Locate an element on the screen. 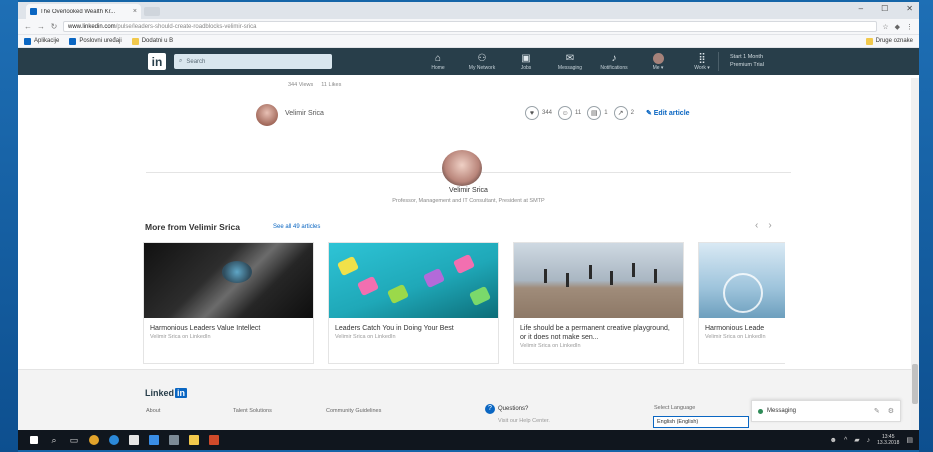  card-title: Leaders Catch You in Doing Your Best is located at coordinates (394, 328).